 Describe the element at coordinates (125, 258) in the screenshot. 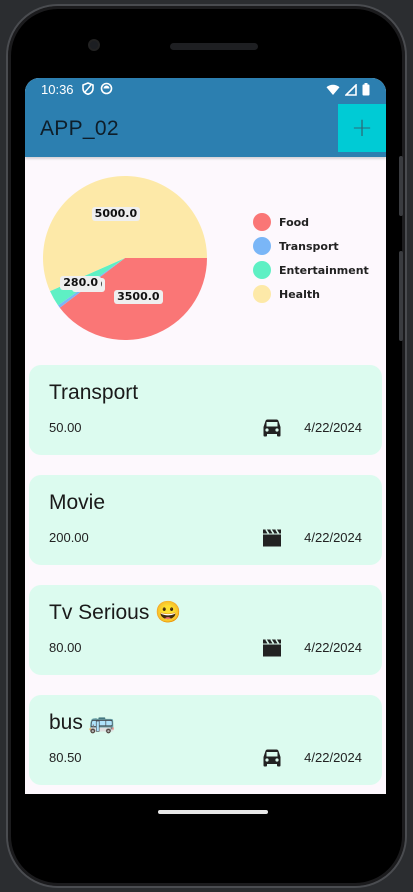

I see `pie-svg` at that location.